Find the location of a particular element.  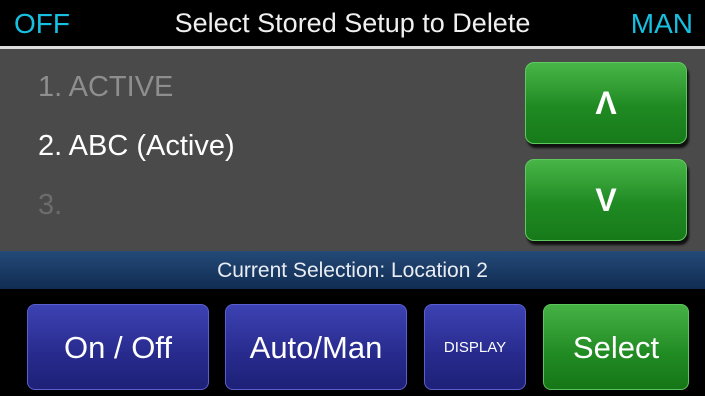

chevron-up-icon: Λ is located at coordinates (606, 103).